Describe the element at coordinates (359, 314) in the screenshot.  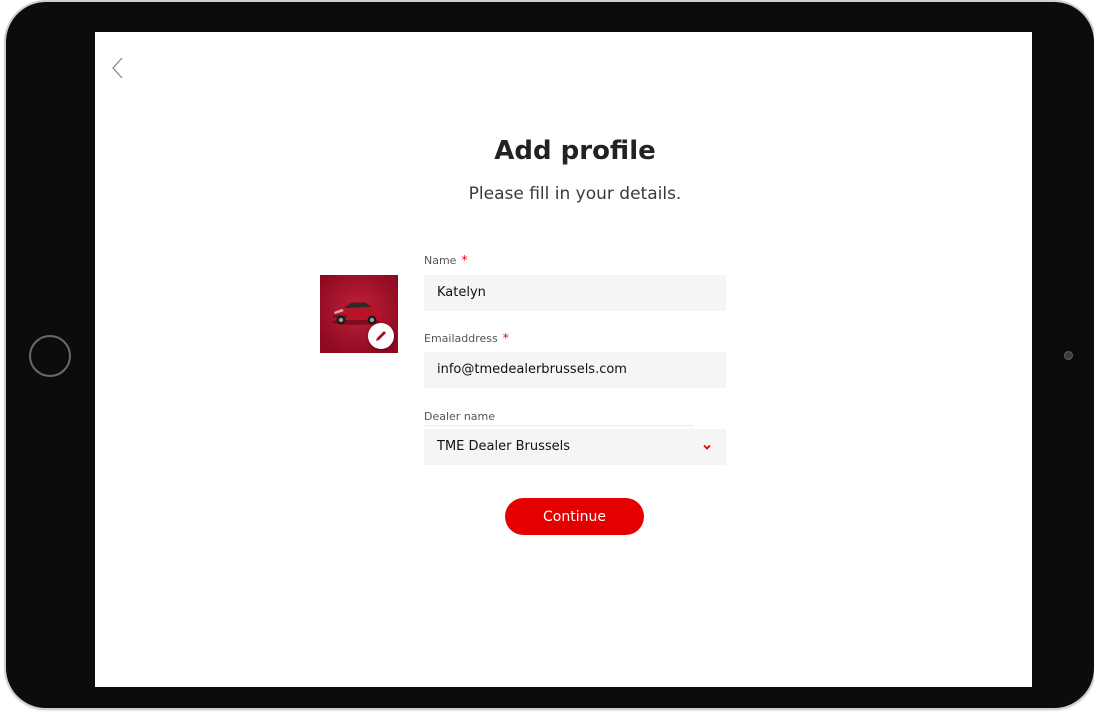
I see `profile-avatar` at that location.